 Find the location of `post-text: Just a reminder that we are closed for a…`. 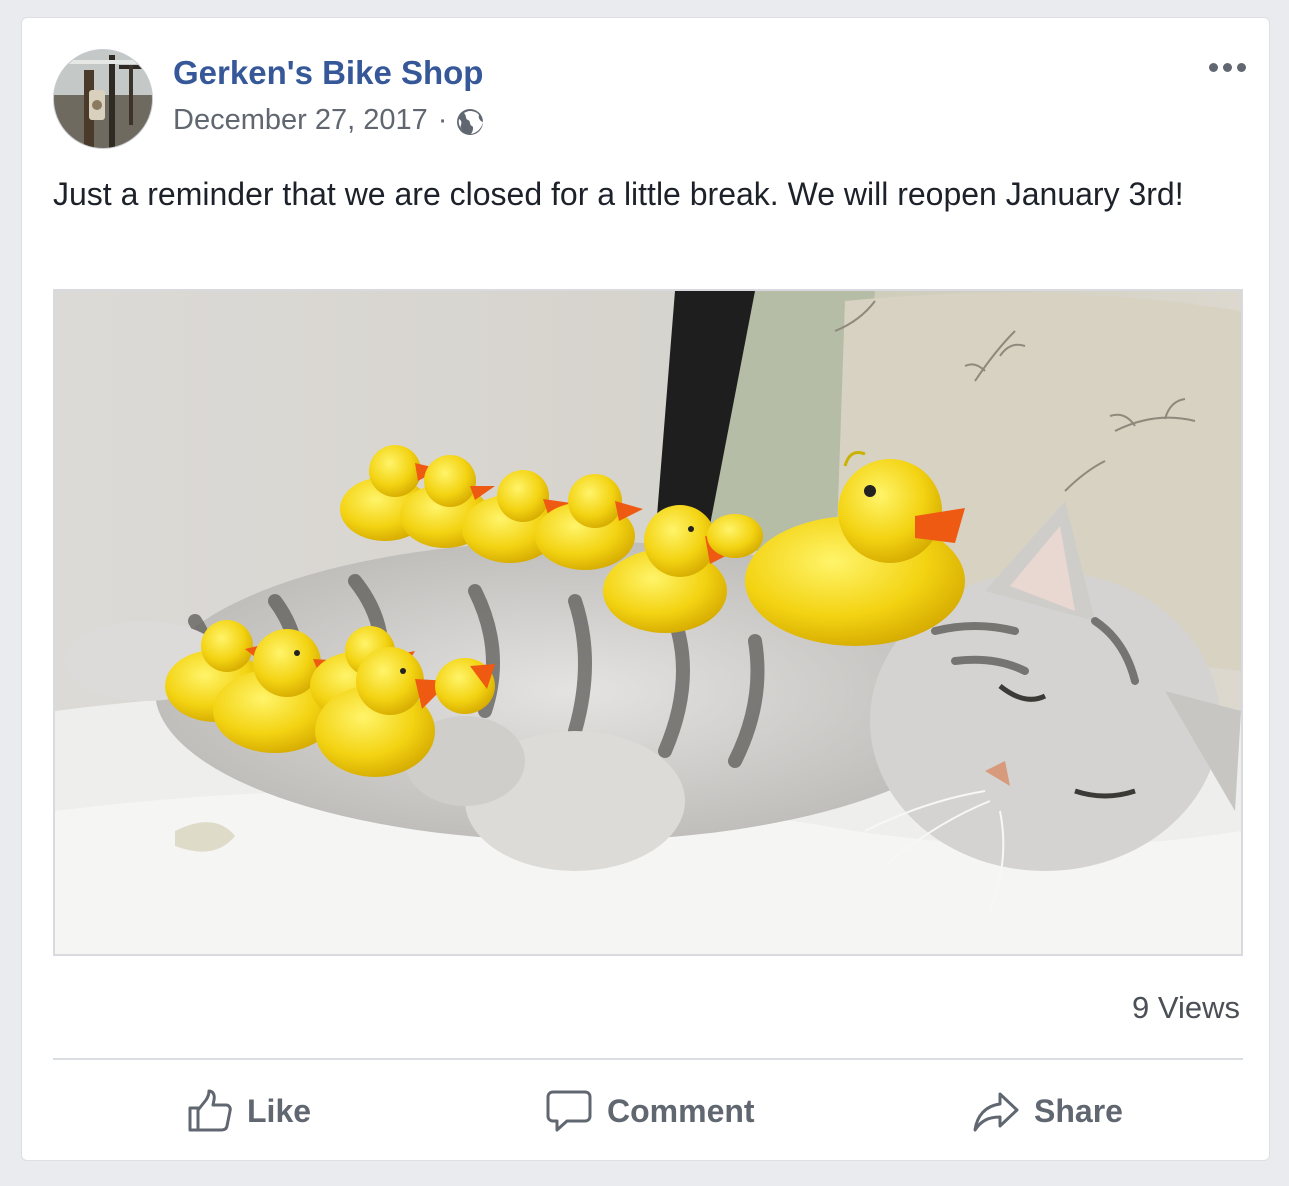

post-text: Just a reminder that we are closed for a… is located at coordinates (618, 194).